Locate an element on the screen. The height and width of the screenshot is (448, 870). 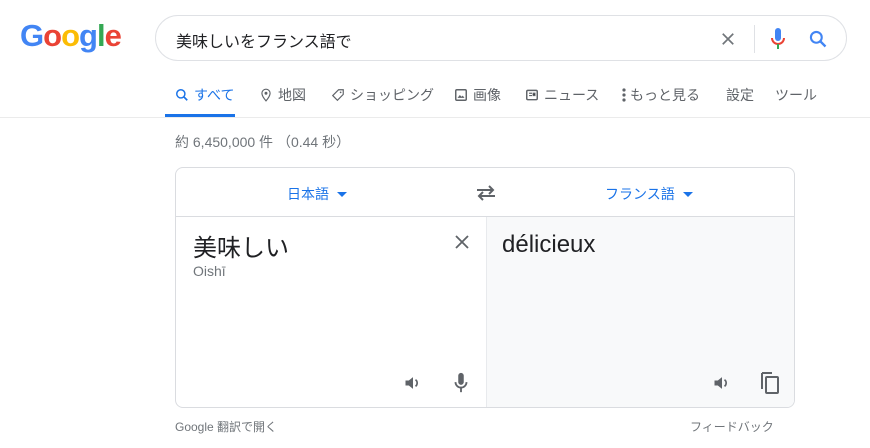
result-stats: 約 6,450,000 件 （0.44 秒） is located at coordinates (263, 142).